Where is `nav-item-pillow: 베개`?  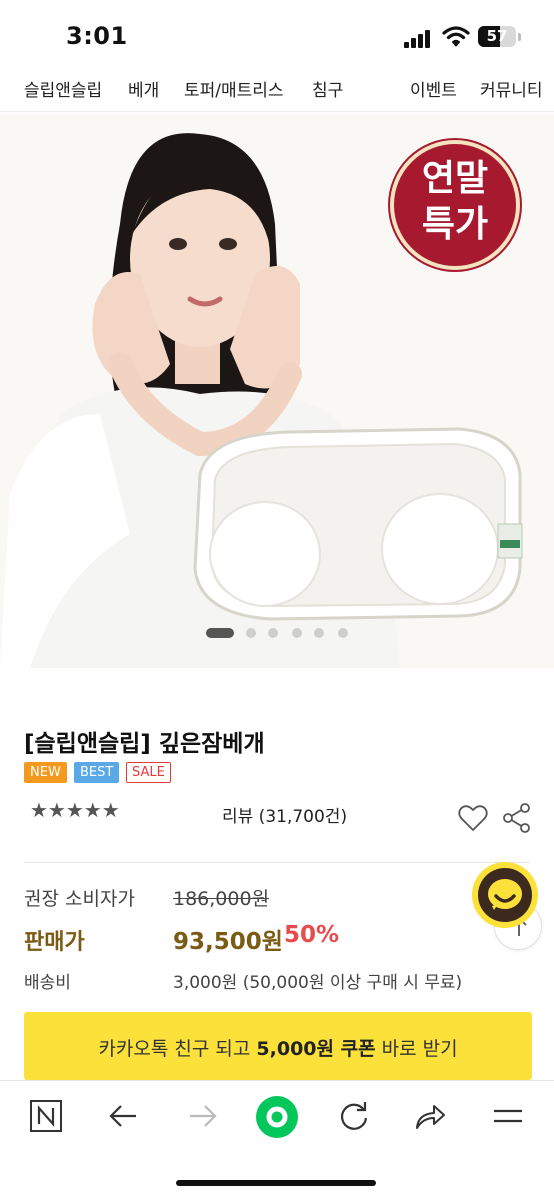
nav-item-pillow: 베개 is located at coordinates (143, 88).